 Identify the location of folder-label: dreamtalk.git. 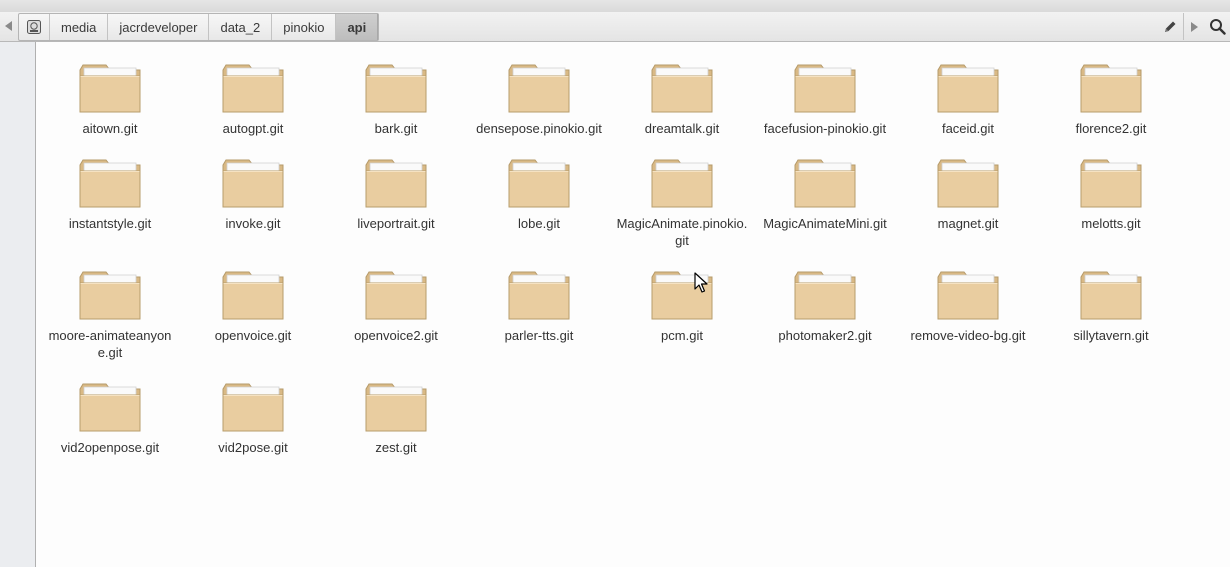
(682, 128).